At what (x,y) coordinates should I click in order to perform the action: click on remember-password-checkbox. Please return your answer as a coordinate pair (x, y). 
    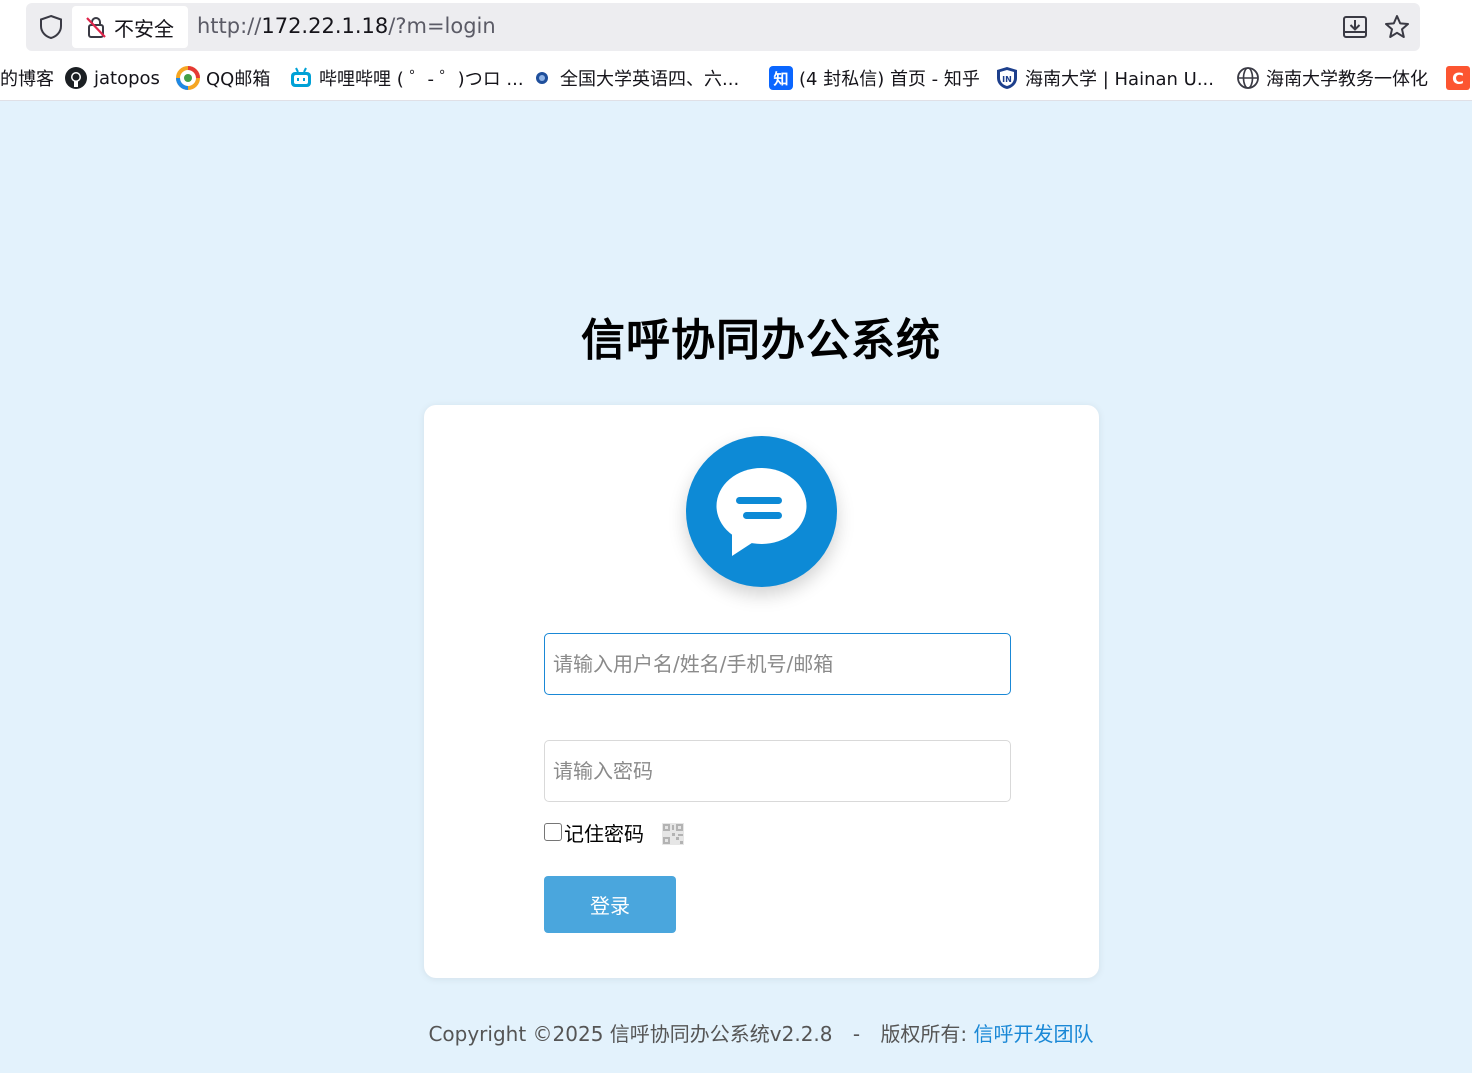
    Looking at the image, I should click on (553, 832).